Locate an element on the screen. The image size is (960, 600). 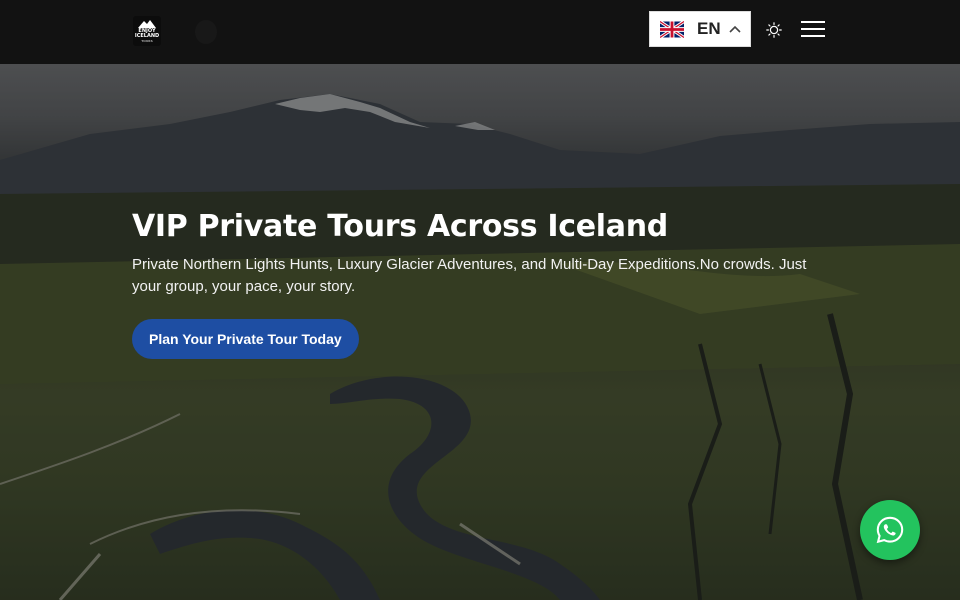
logo-text-line3: TOURS is located at coordinates (147, 40).